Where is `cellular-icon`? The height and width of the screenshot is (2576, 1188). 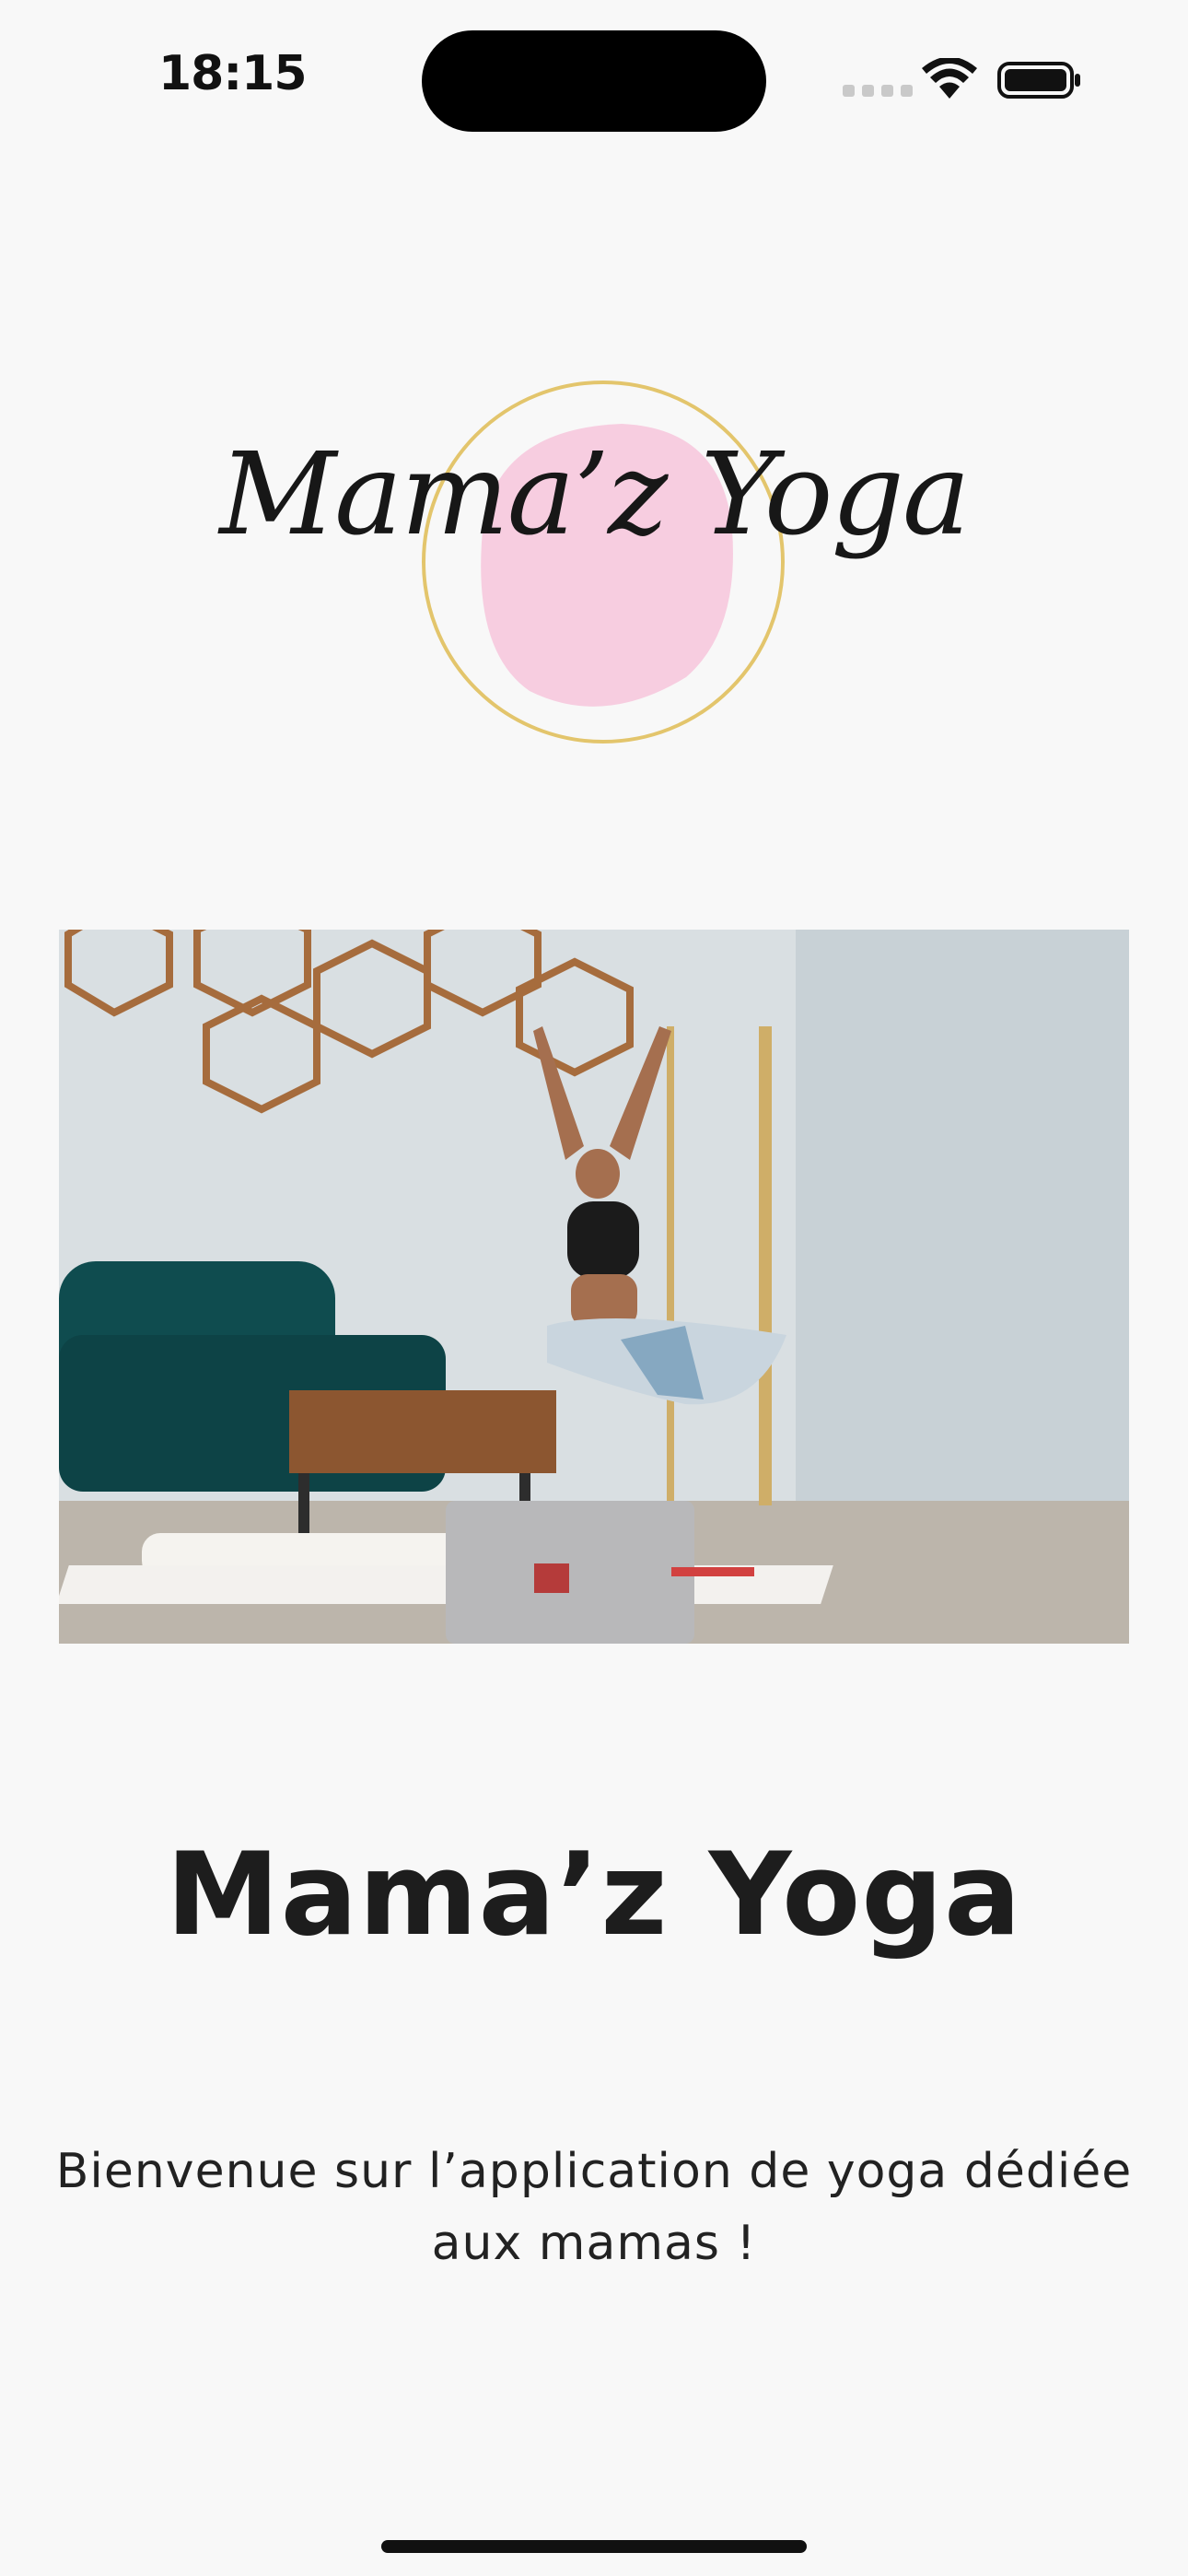 cellular-icon is located at coordinates (878, 91).